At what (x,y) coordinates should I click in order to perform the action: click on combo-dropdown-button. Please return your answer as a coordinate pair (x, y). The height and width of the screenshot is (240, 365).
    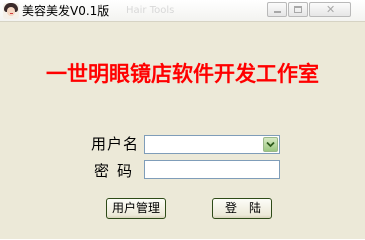
    Looking at the image, I should click on (270, 144).